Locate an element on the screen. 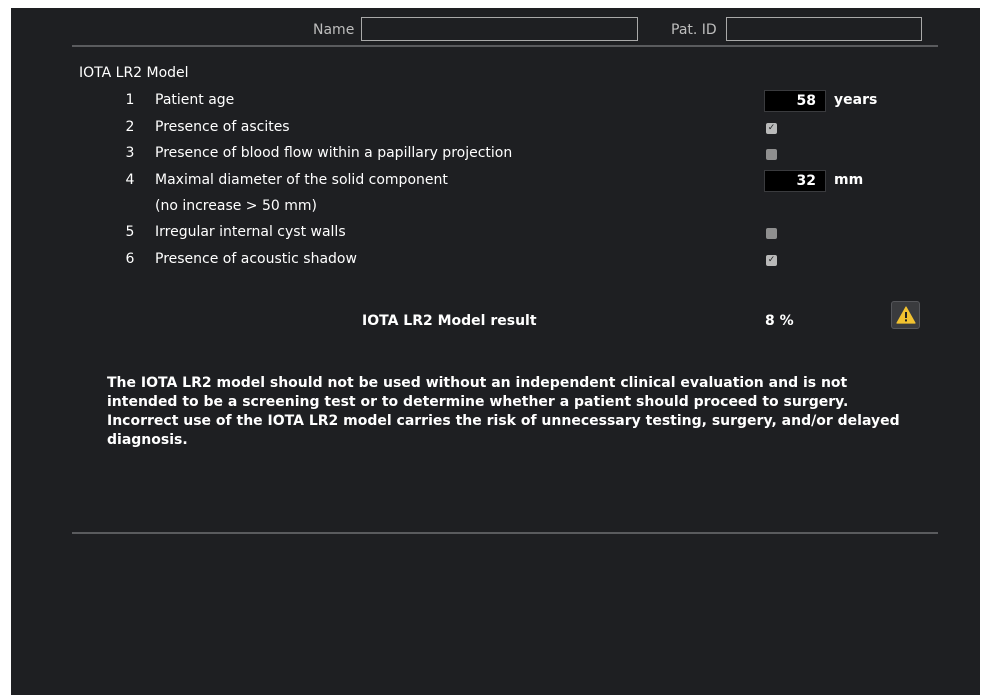  result-label: IOTA LR2 Model result is located at coordinates (449, 321).